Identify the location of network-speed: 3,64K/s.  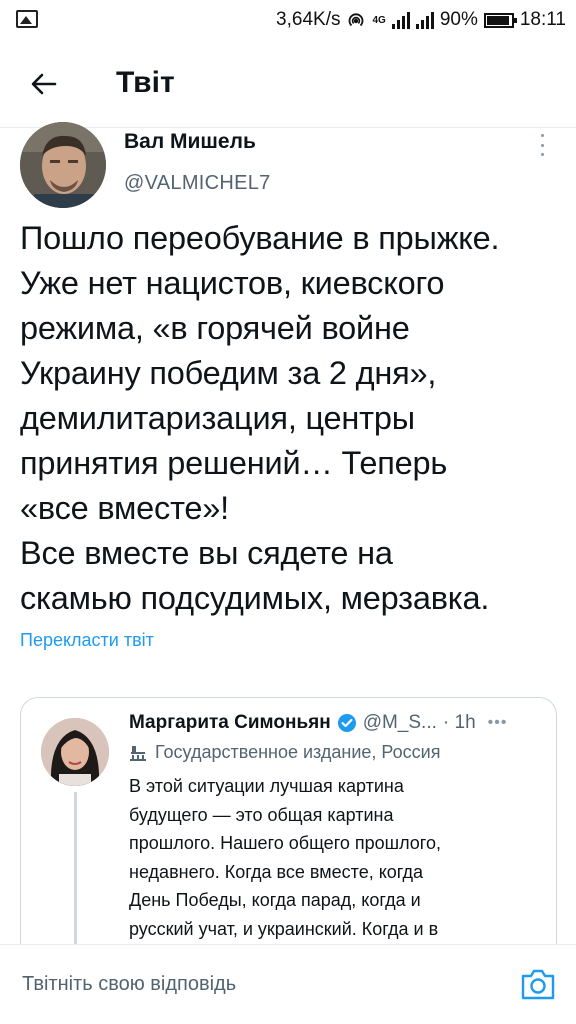
(308, 19).